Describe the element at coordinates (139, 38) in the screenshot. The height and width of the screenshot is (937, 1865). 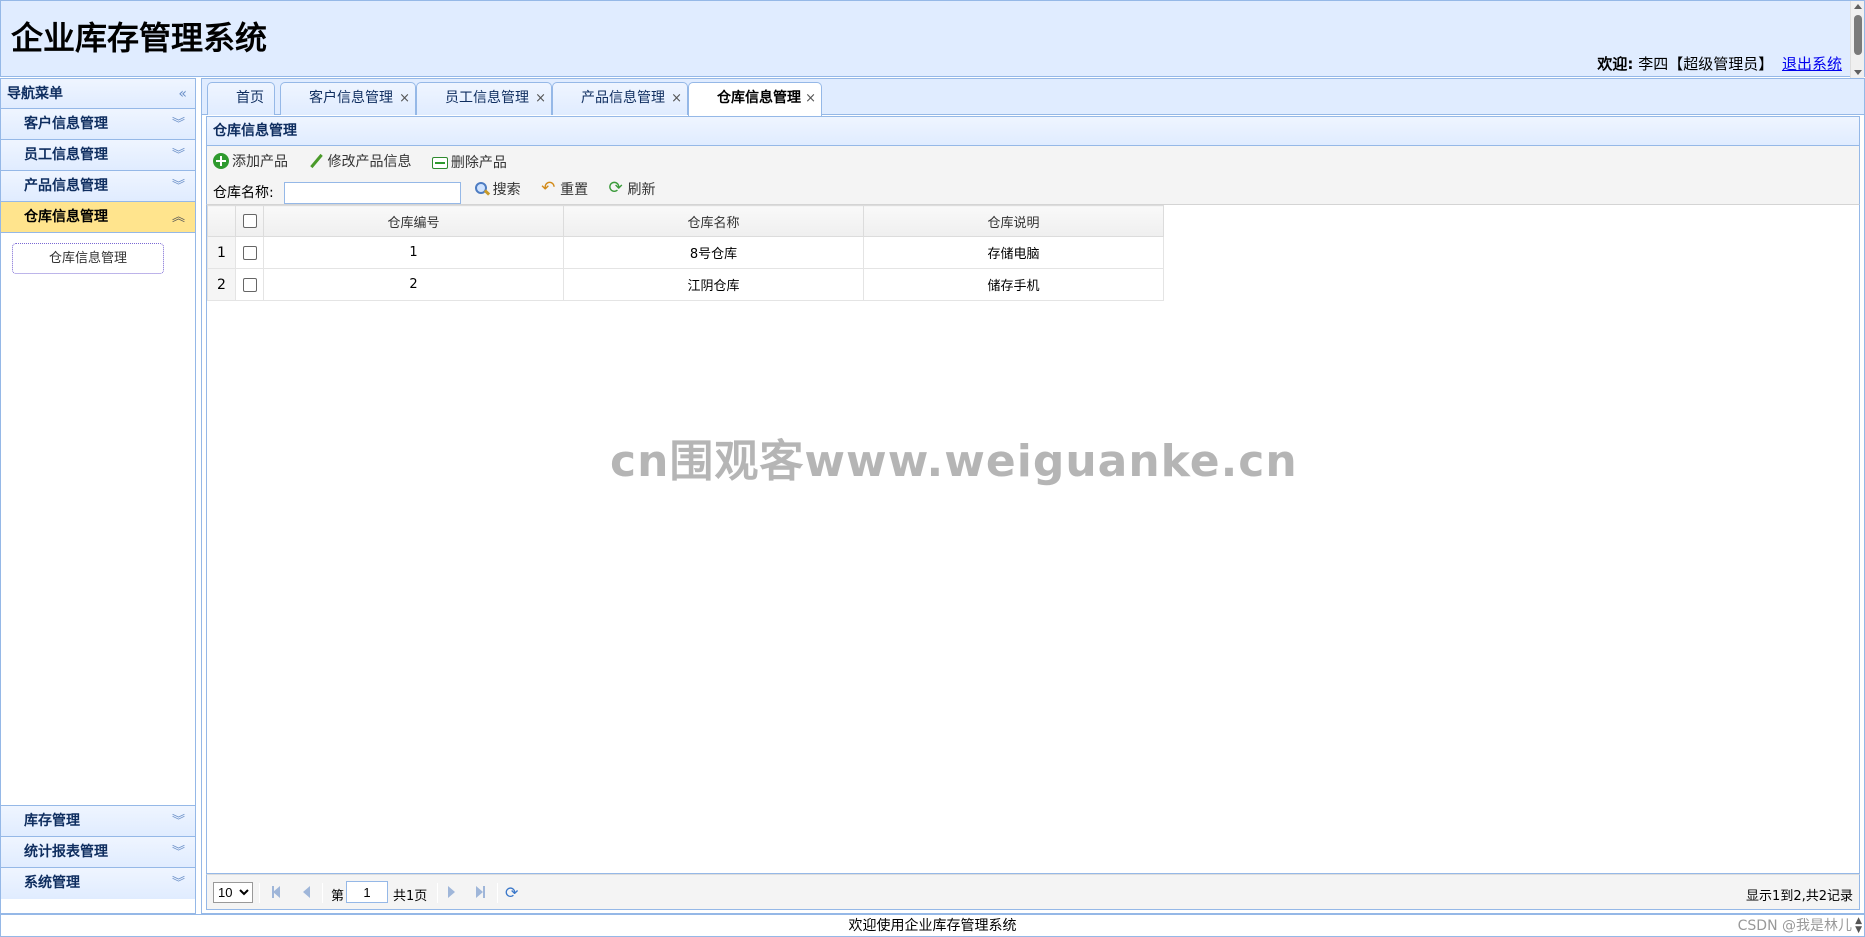
I see `app-title: 企业库存管理系统` at that location.